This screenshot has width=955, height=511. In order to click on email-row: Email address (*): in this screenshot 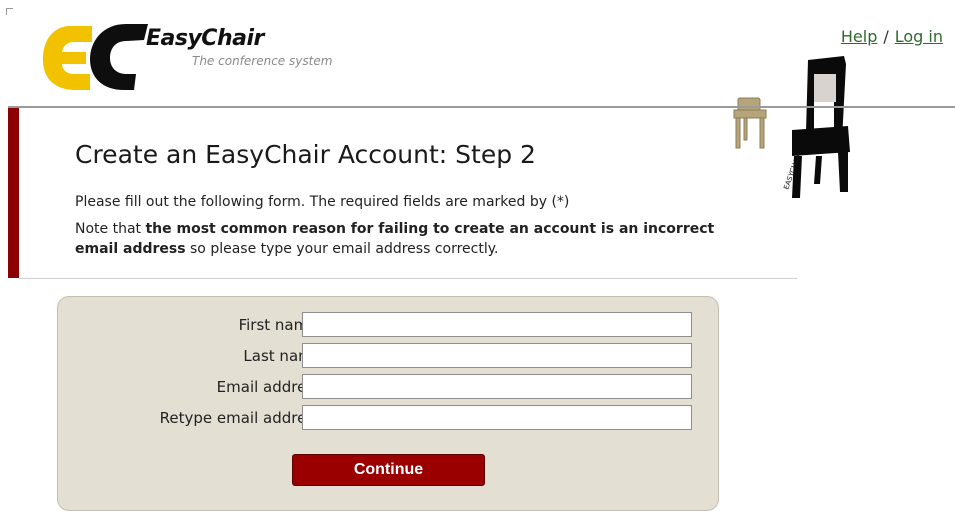, I will do `click(389, 387)`.